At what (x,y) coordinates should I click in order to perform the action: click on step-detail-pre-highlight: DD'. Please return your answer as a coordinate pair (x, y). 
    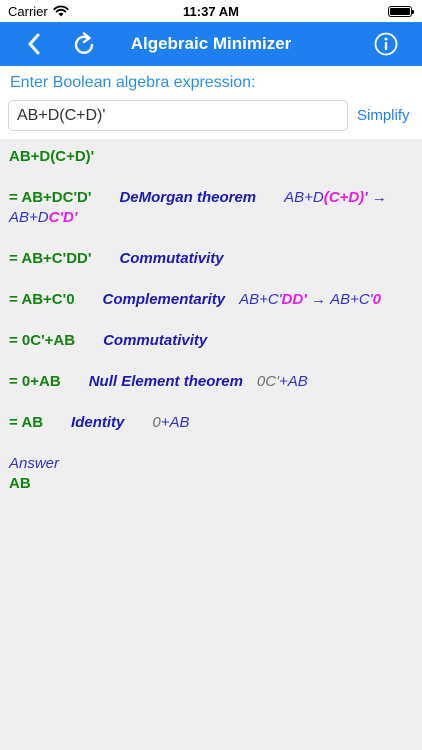
    Looking at the image, I should click on (294, 299).